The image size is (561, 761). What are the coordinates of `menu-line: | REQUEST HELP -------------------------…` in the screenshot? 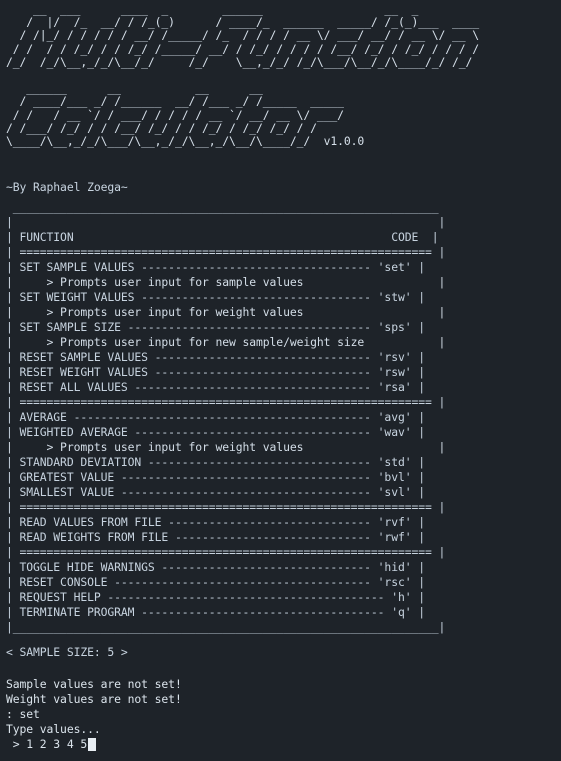 It's located at (215, 597).